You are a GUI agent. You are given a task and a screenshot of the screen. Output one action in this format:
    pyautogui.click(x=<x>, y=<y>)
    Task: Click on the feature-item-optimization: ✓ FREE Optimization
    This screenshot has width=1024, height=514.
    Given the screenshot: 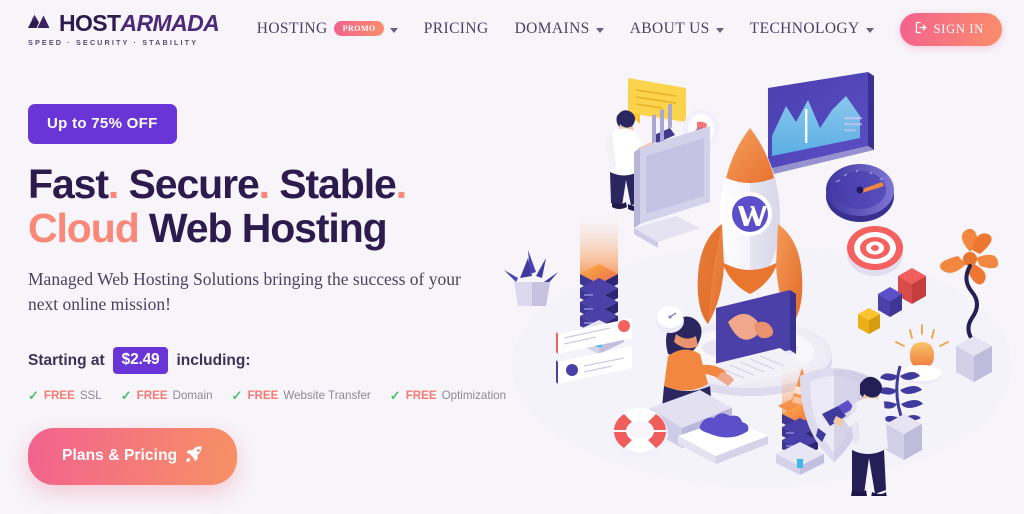 What is the action you would take?
    pyautogui.click(x=448, y=395)
    